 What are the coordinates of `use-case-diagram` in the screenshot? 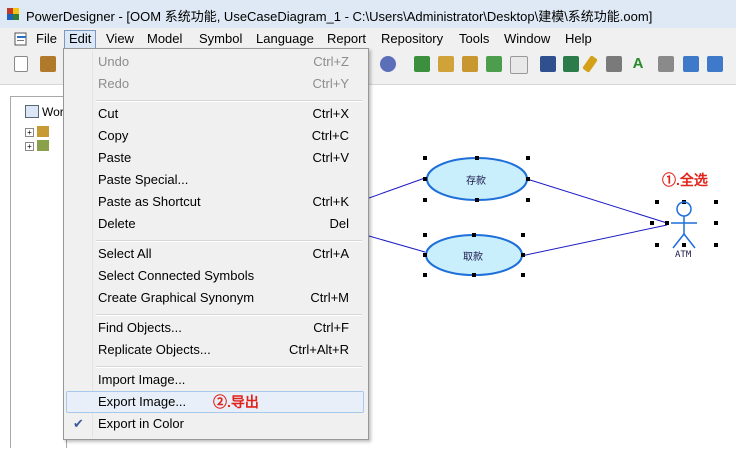 It's located at (543, 216).